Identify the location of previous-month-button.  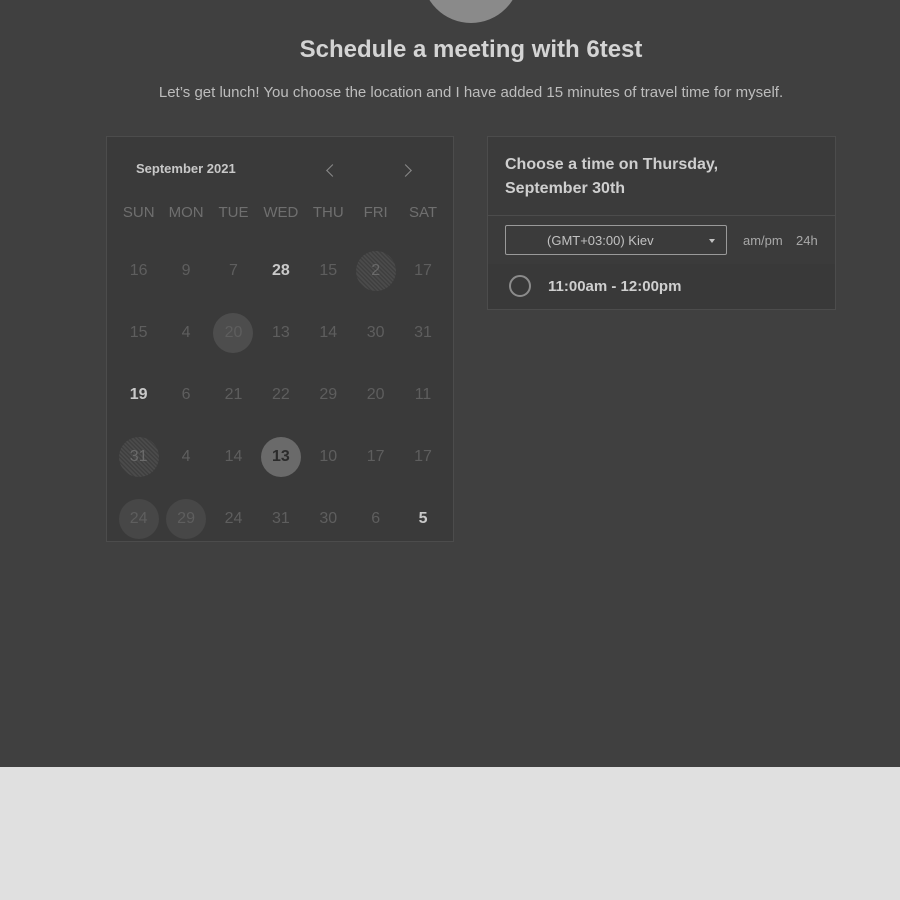
(330, 171).